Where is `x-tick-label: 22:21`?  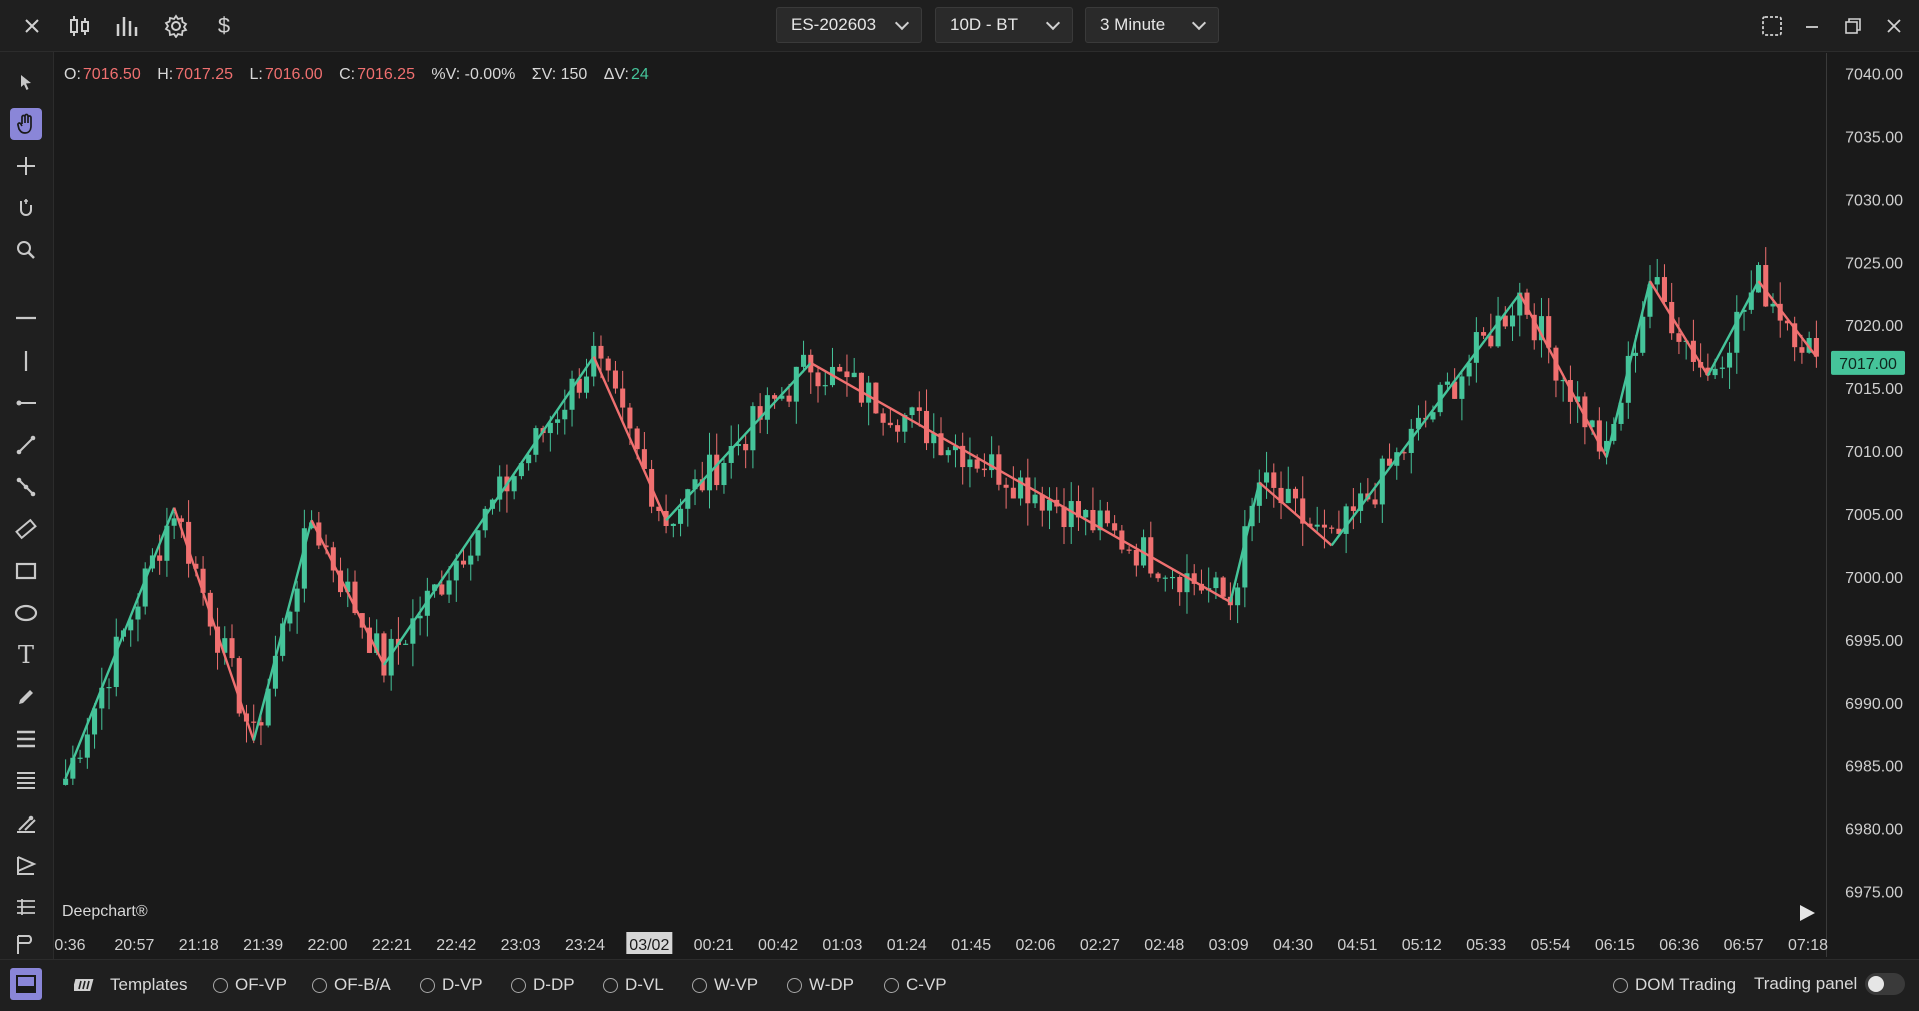 x-tick-label: 22:21 is located at coordinates (392, 945).